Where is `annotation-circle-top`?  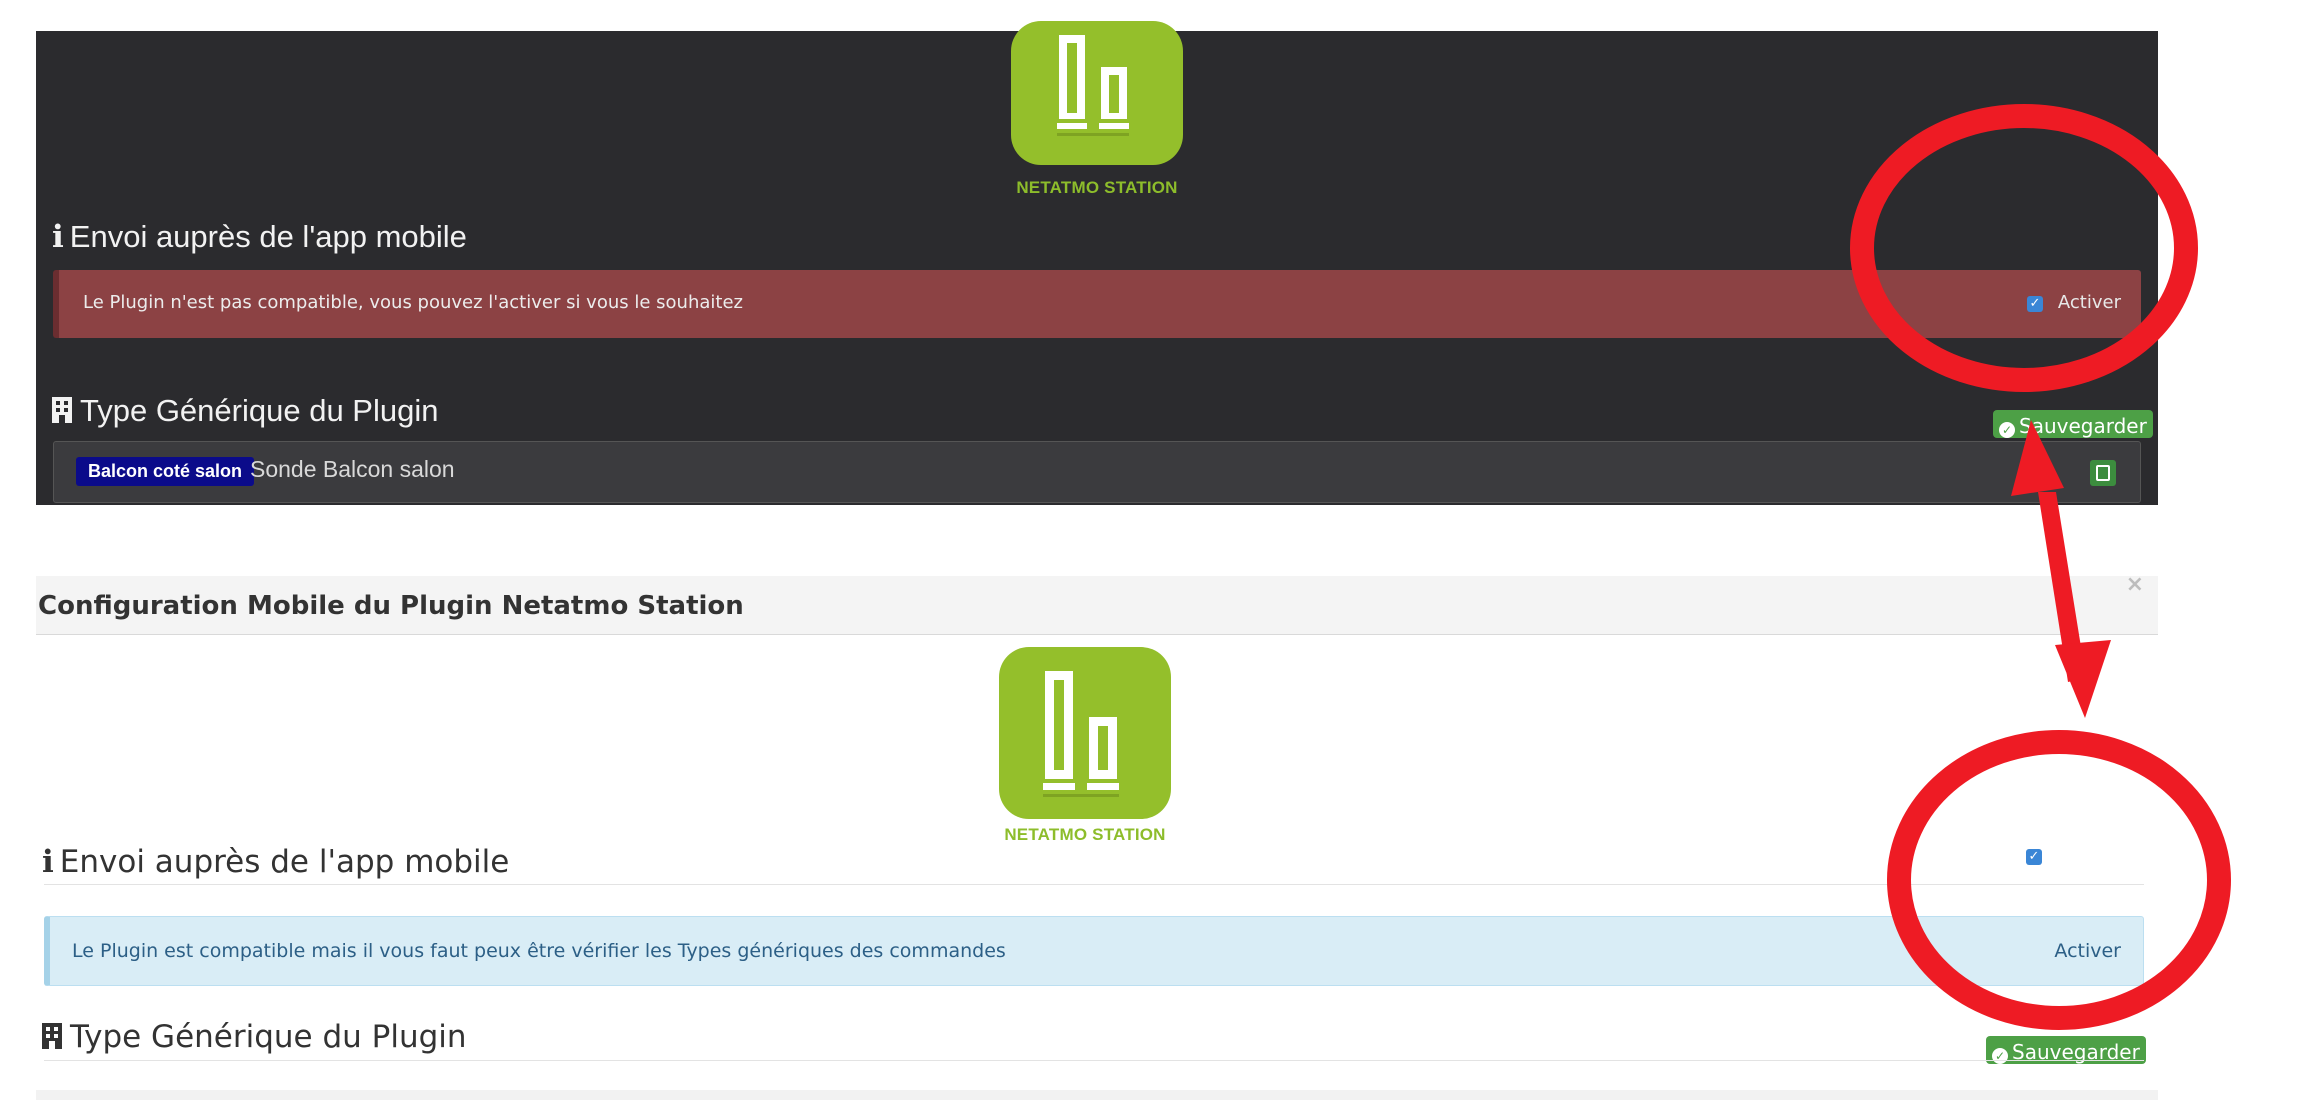 annotation-circle-top is located at coordinates (2024, 248).